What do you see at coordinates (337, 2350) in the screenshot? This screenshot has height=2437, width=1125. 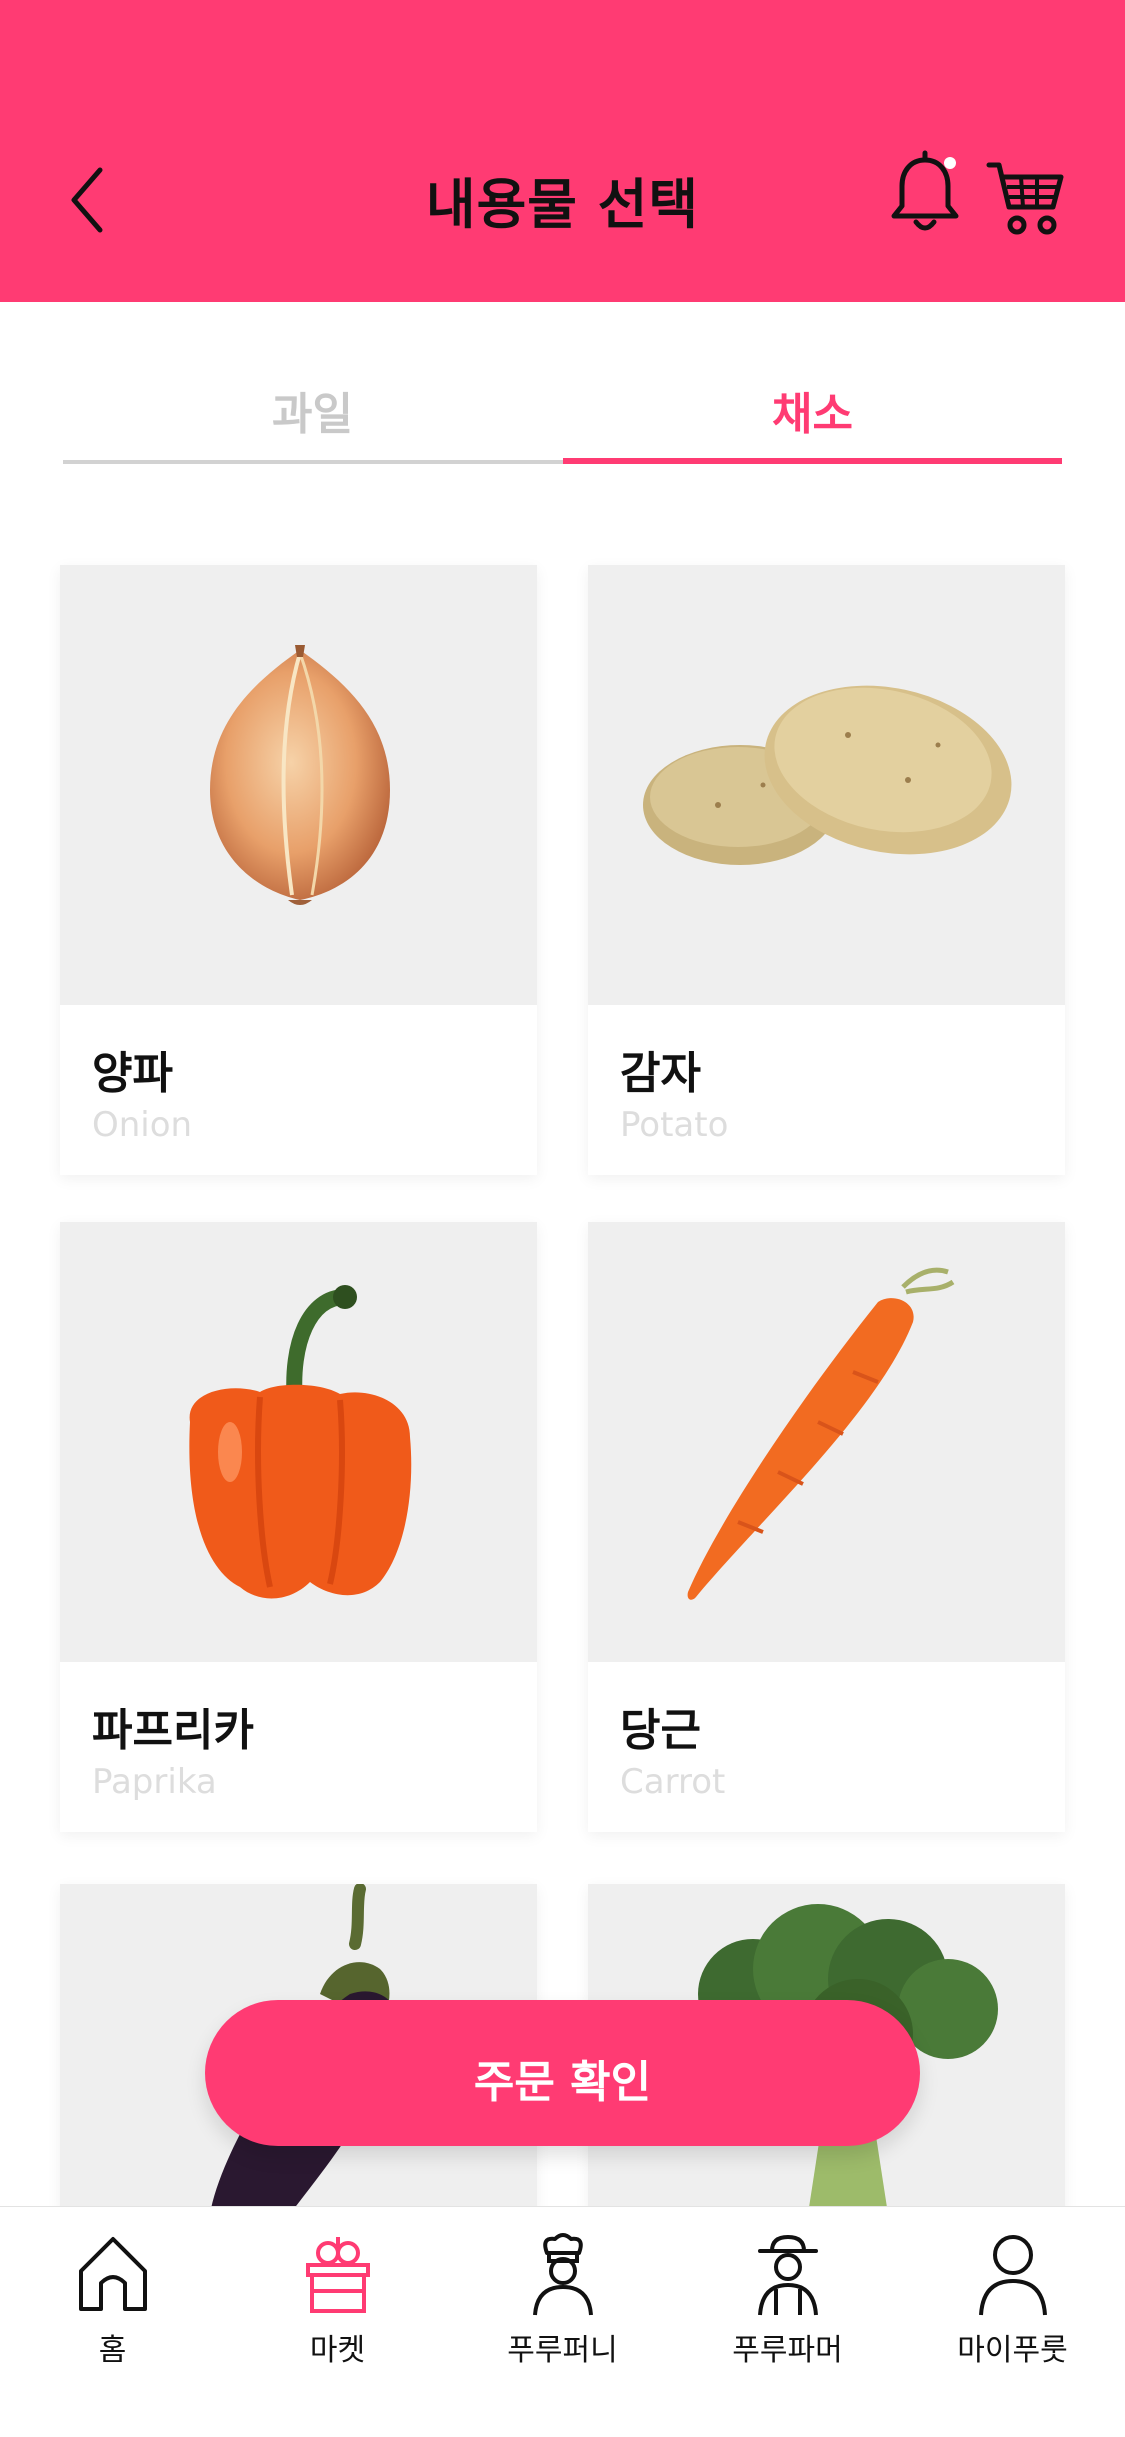 I see `nav-market-label: 마켓` at bounding box center [337, 2350].